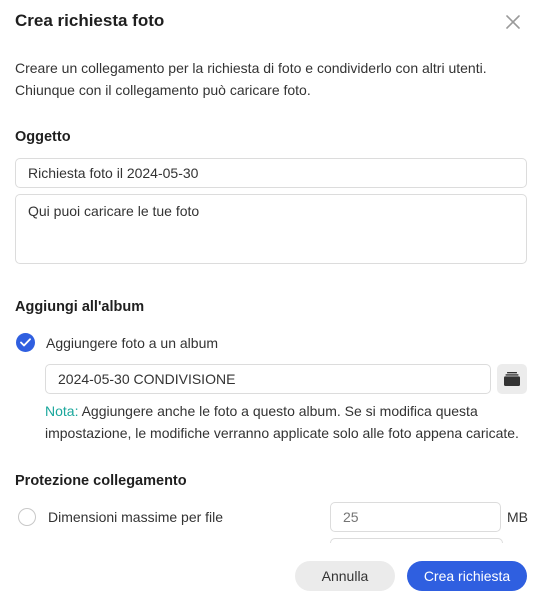 This screenshot has height=602, width=542. Describe the element at coordinates (271, 229) in the screenshot. I see `subject-message-textarea: Qui puoi caricare le tue foto` at that location.